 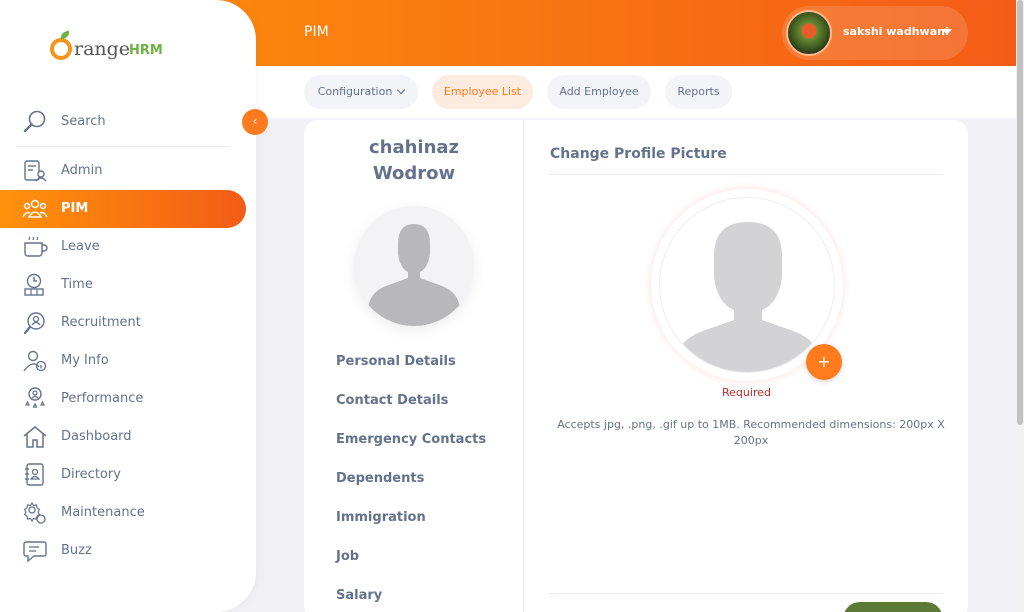 What do you see at coordinates (76, 550) in the screenshot?
I see `sidebar-item-label: Buzz` at bounding box center [76, 550].